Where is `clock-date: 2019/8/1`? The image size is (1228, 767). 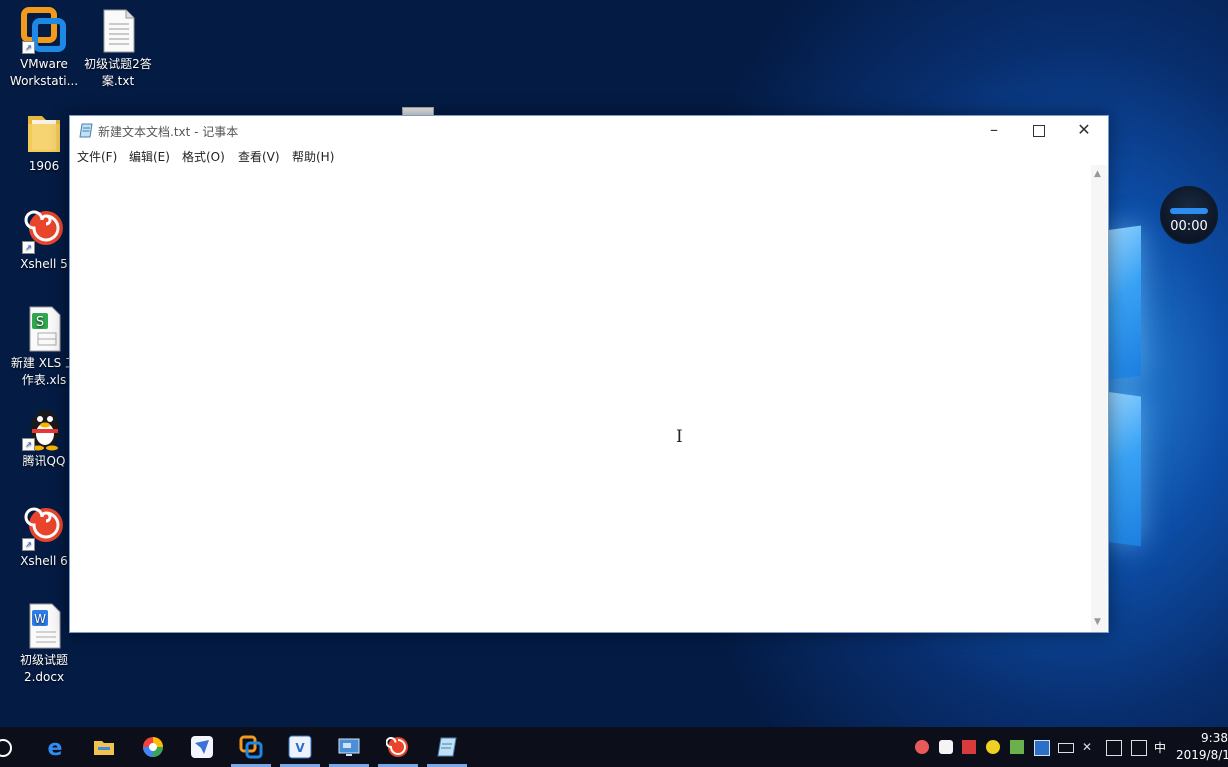 clock-date: 2019/8/1 is located at coordinates (1202, 755).